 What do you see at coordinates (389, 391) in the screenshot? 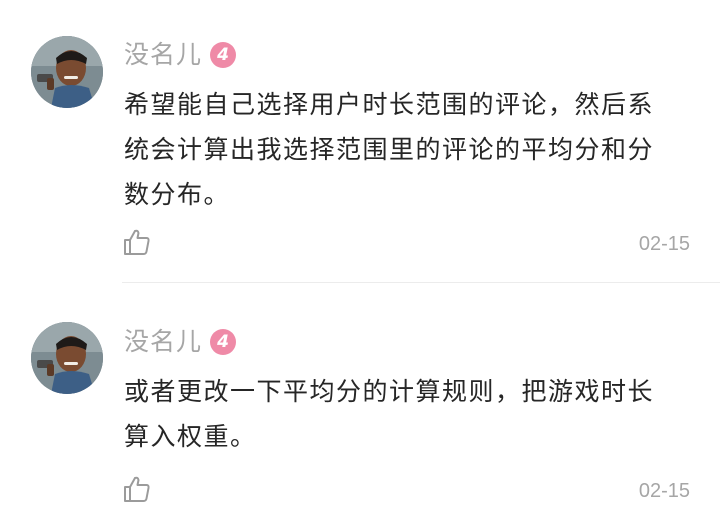
I see `comment-line: 或者更改一下平均分的计算规则，把游戏时长` at bounding box center [389, 391].